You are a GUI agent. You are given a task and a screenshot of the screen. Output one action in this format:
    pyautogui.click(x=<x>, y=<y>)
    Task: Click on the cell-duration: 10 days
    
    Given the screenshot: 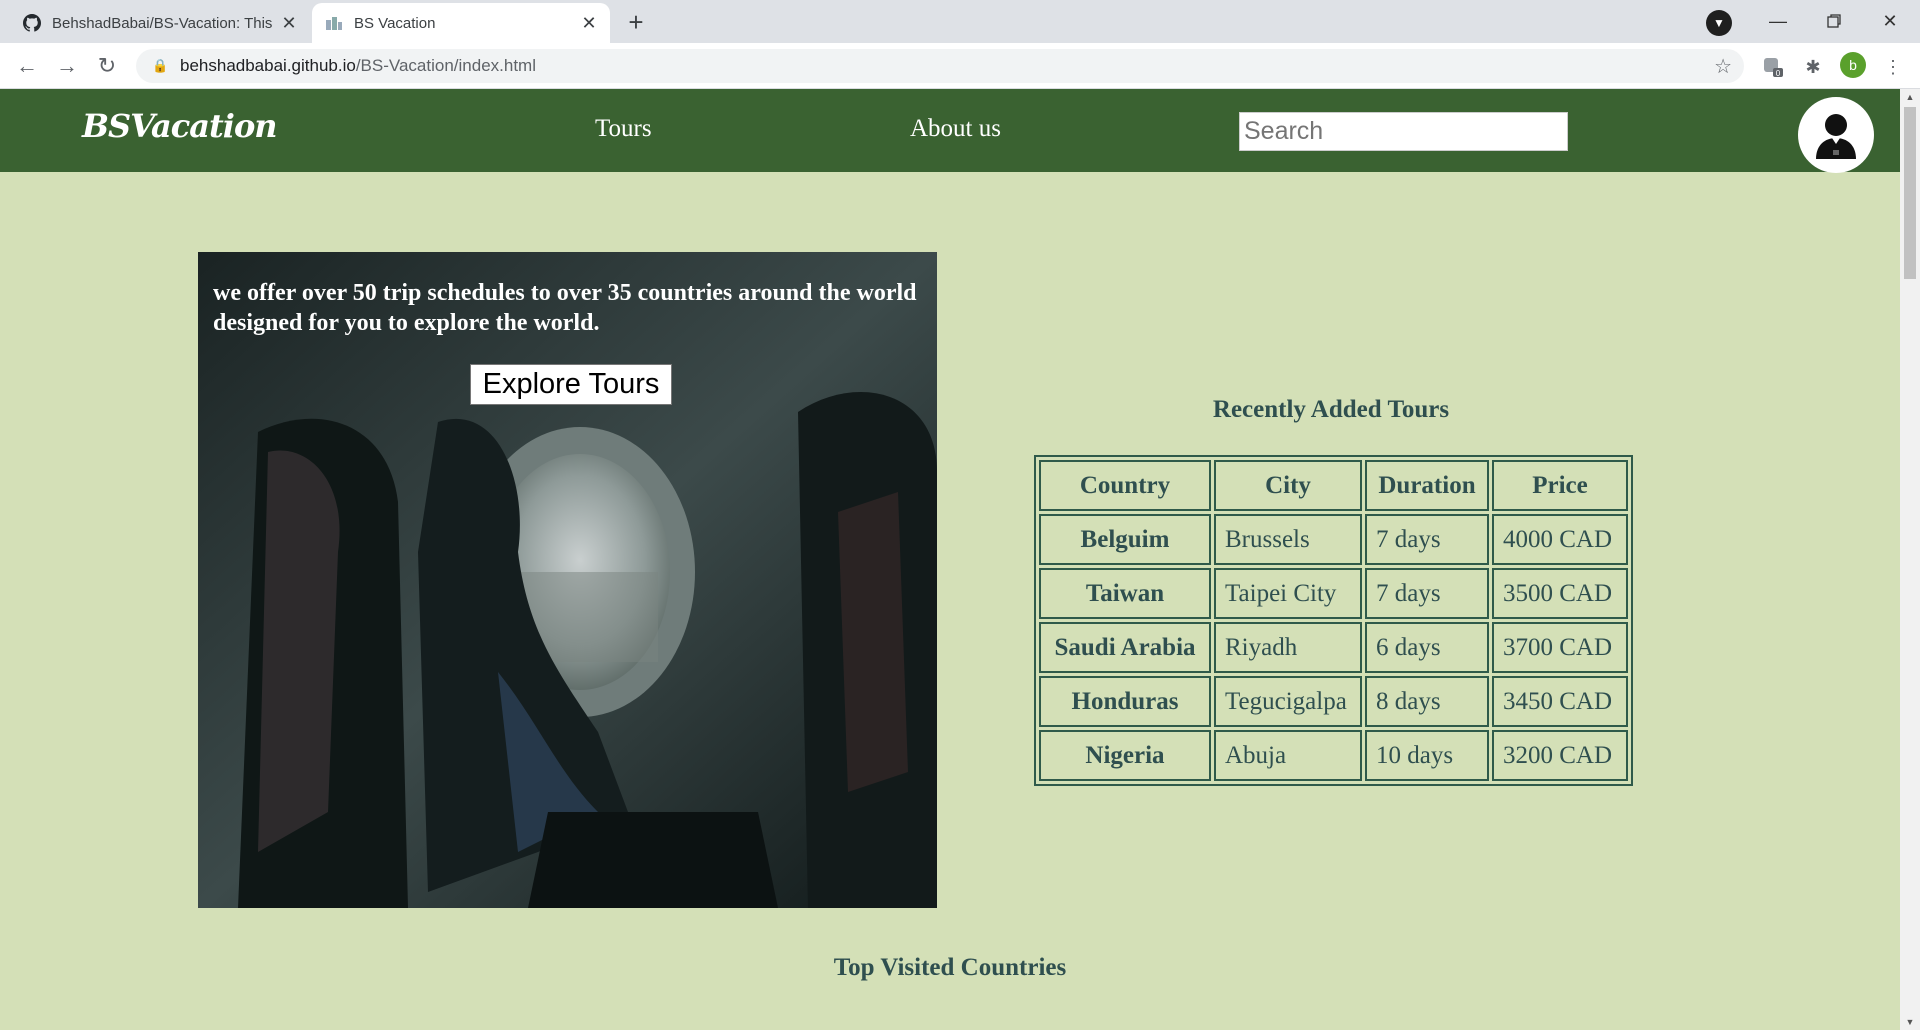 What is the action you would take?
    pyautogui.click(x=1427, y=755)
    